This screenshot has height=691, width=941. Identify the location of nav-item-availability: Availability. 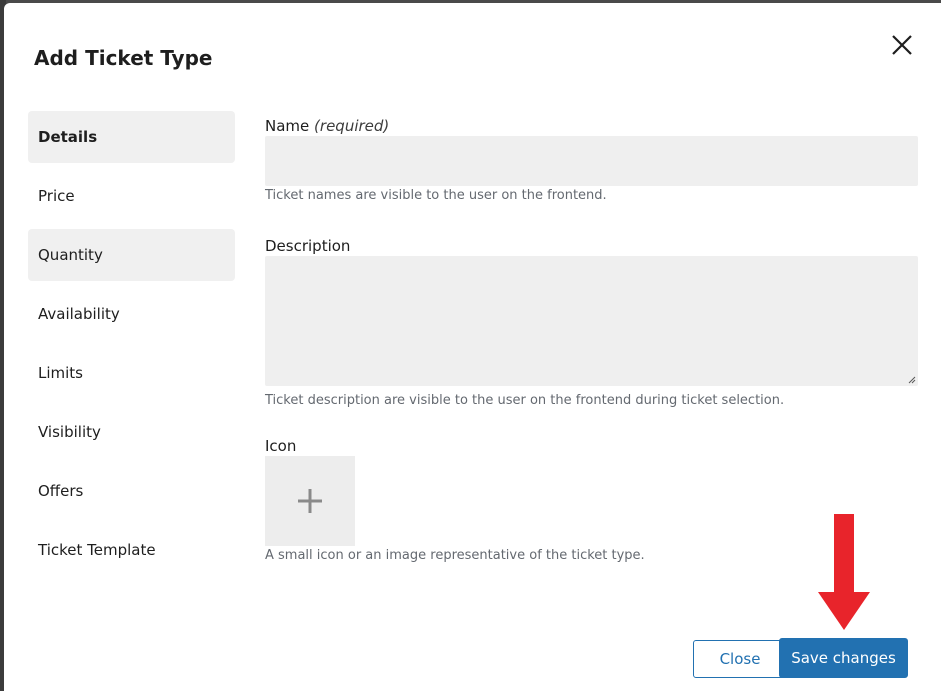
(131, 314).